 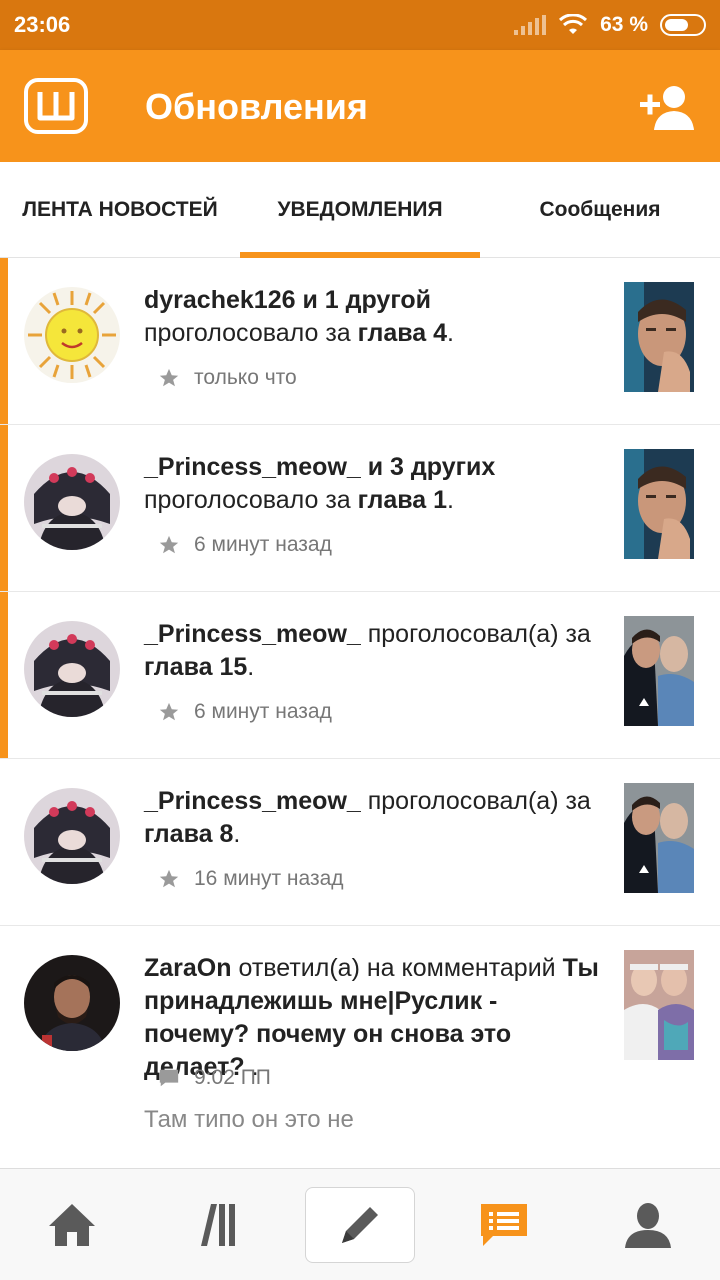 What do you see at coordinates (269, 878) in the screenshot?
I see `notification-time: 16 минут назад` at bounding box center [269, 878].